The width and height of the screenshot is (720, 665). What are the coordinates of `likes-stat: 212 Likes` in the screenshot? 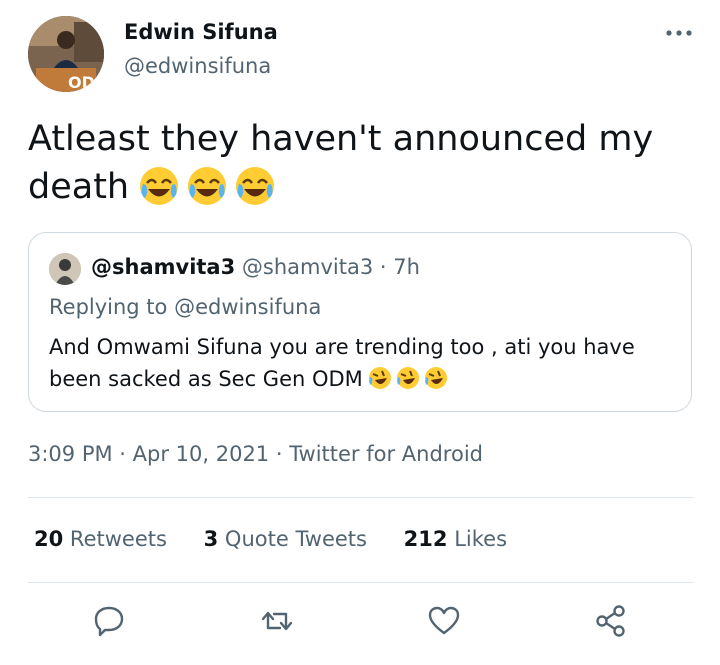 It's located at (455, 539).